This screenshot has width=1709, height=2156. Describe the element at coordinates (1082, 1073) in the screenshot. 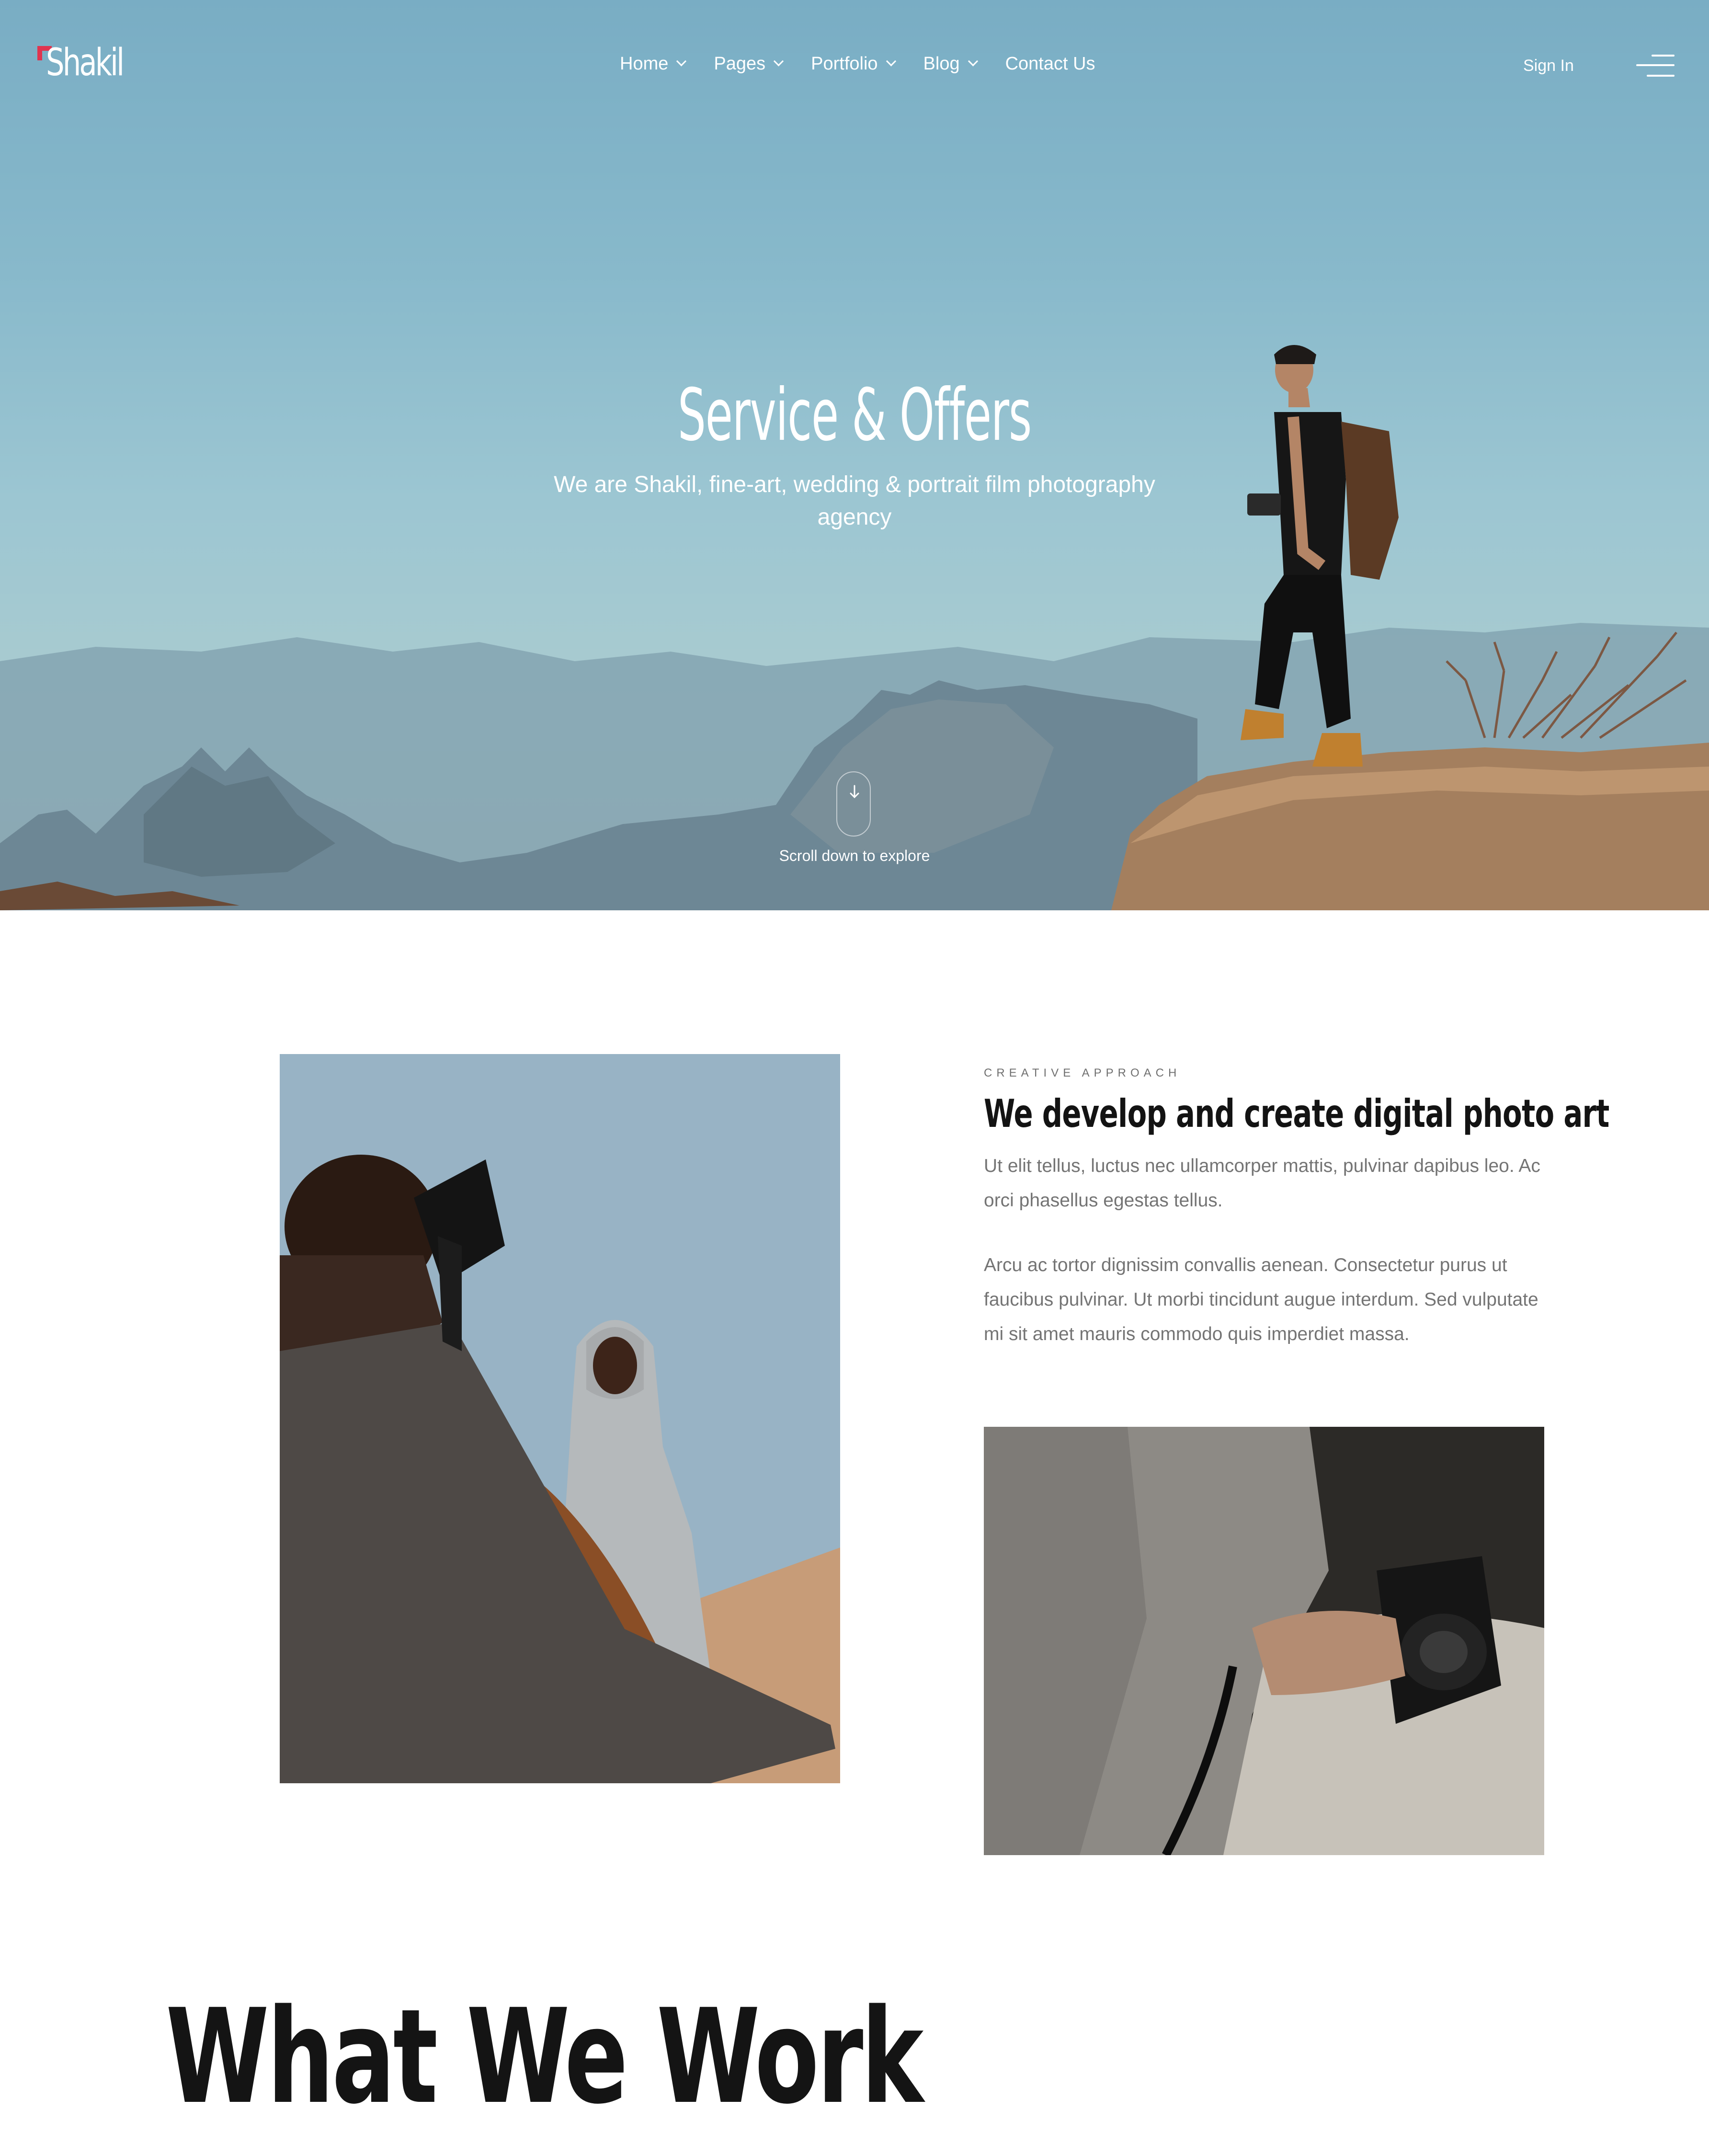

I see `section-eyebrow: CREATIVE APPROACH` at that location.